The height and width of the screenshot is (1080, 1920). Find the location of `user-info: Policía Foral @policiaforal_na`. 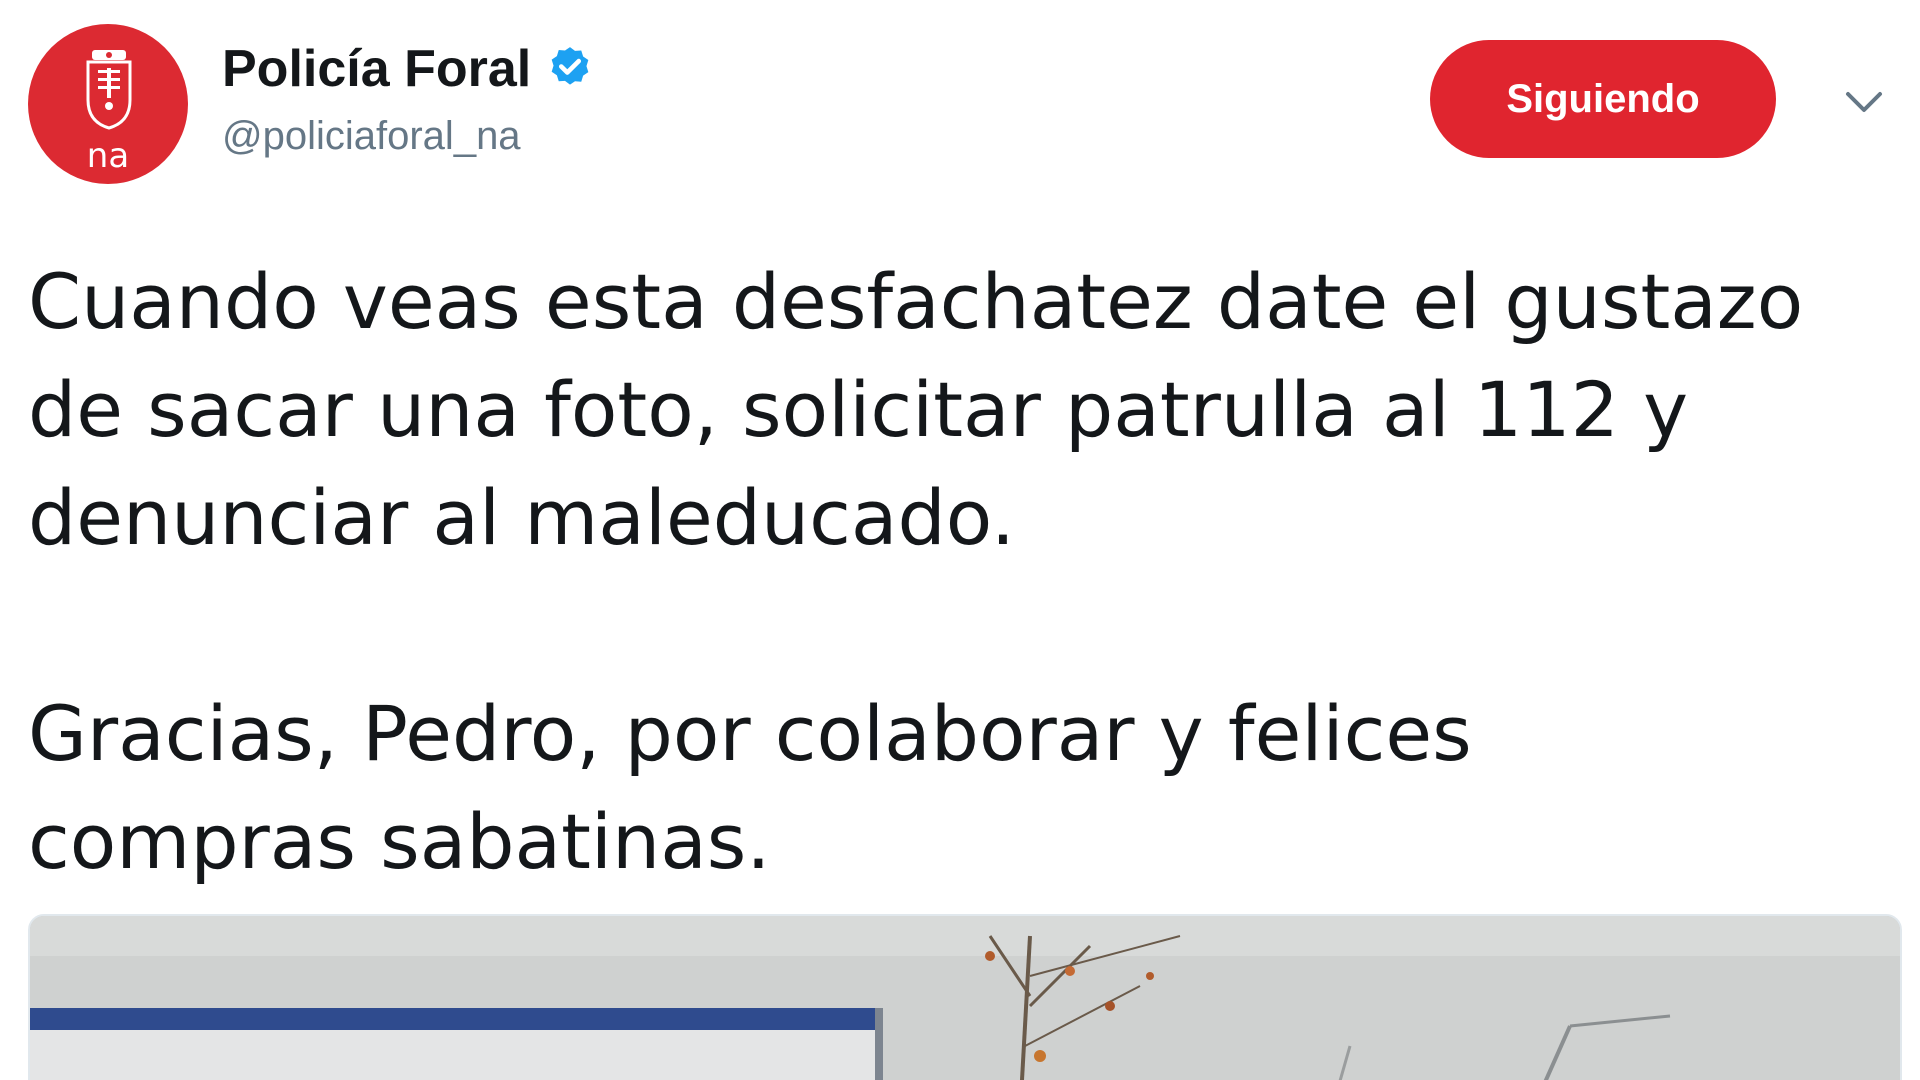

user-info: Policía Foral @policiaforal_na is located at coordinates (408, 99).